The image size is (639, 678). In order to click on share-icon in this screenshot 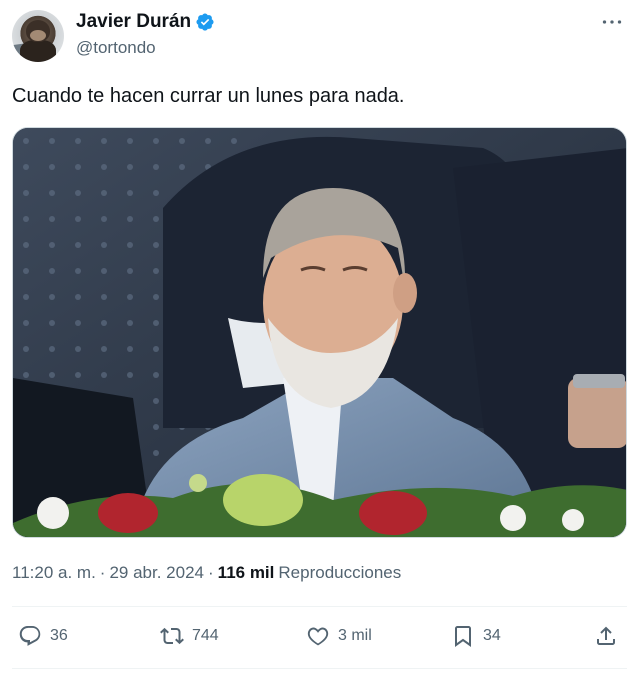, I will do `click(606, 635)`.